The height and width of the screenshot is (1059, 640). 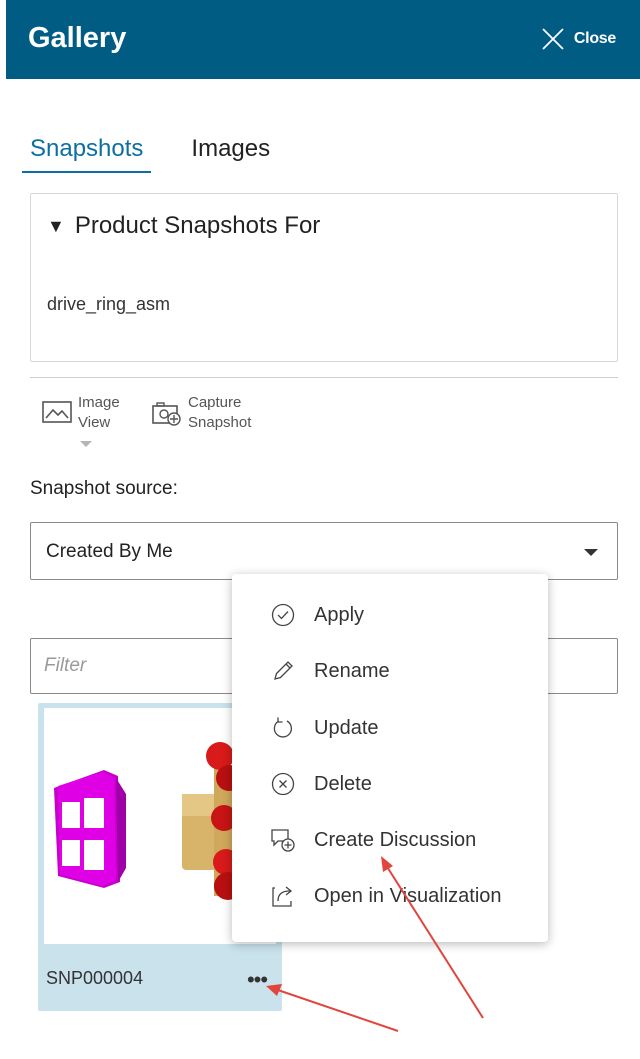 I want to click on snapshot-source-label: Snapshot source:, so click(x=104, y=488).